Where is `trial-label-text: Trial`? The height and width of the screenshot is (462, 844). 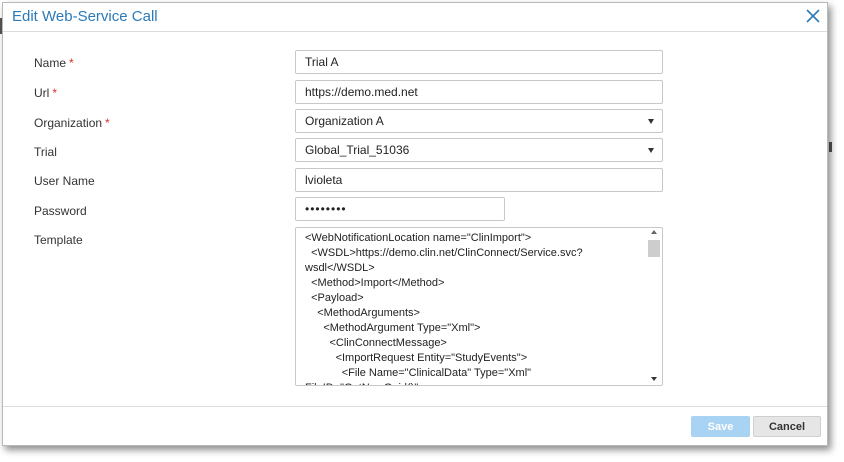
trial-label-text: Trial is located at coordinates (45, 152).